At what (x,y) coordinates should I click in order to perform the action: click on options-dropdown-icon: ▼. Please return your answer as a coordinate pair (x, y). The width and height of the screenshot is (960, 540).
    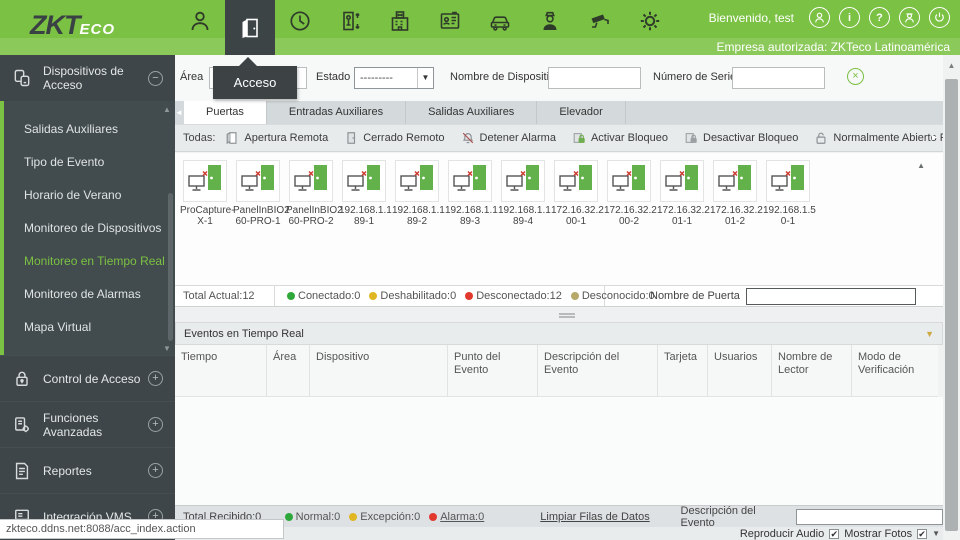
    Looking at the image, I should click on (936, 533).